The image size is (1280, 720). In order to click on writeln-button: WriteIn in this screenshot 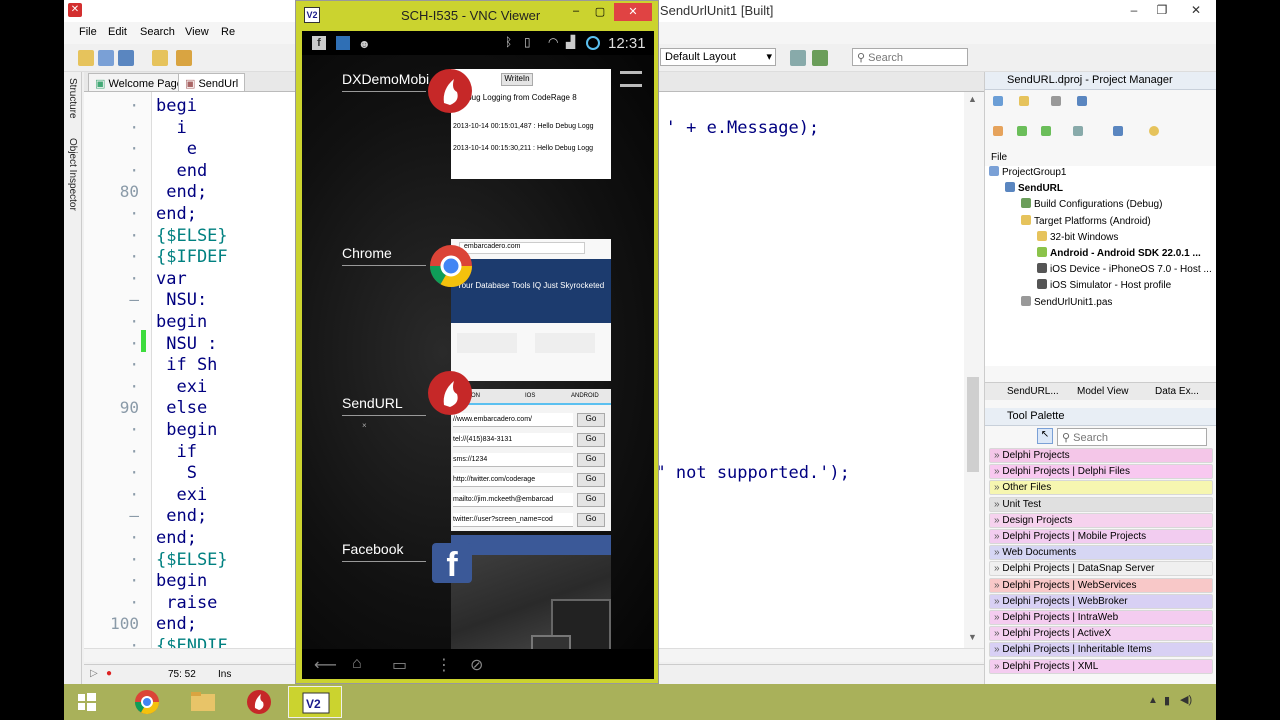, I will do `click(517, 79)`.